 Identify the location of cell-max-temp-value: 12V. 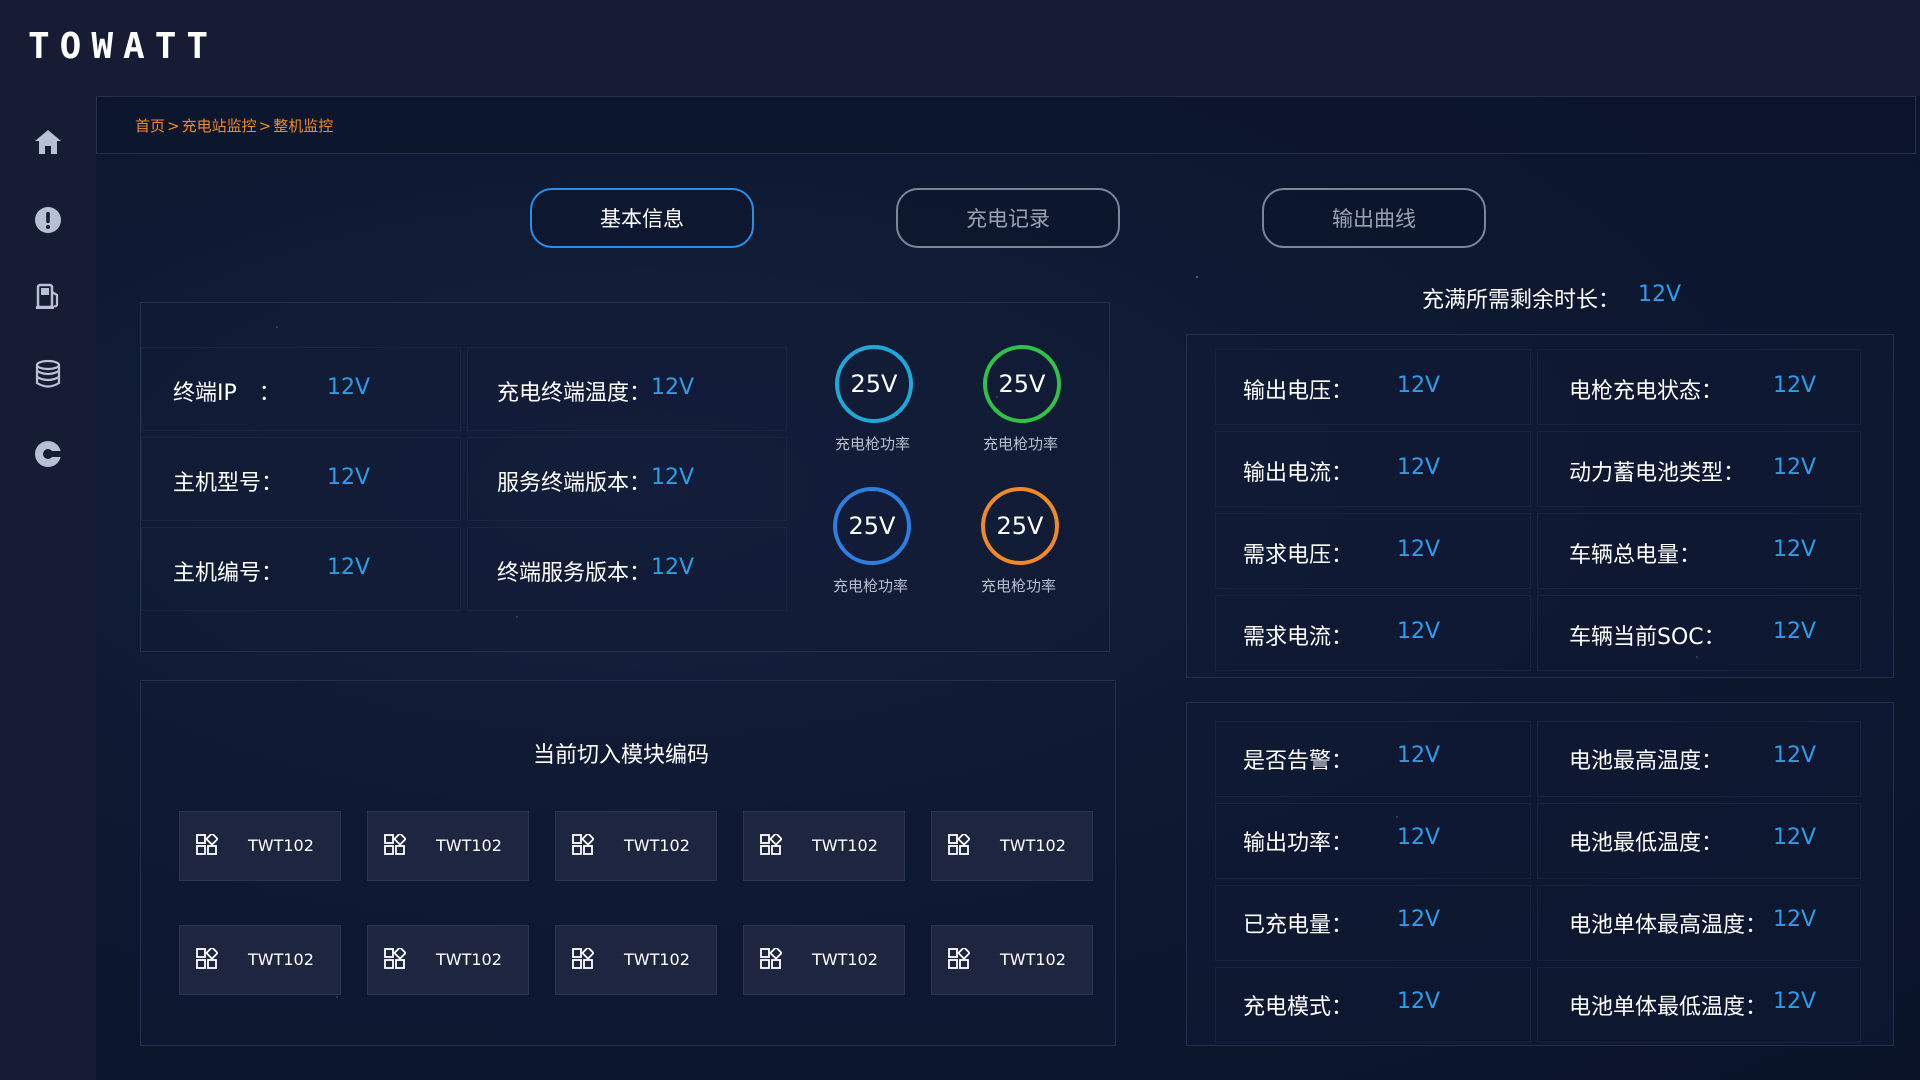
(1795, 919).